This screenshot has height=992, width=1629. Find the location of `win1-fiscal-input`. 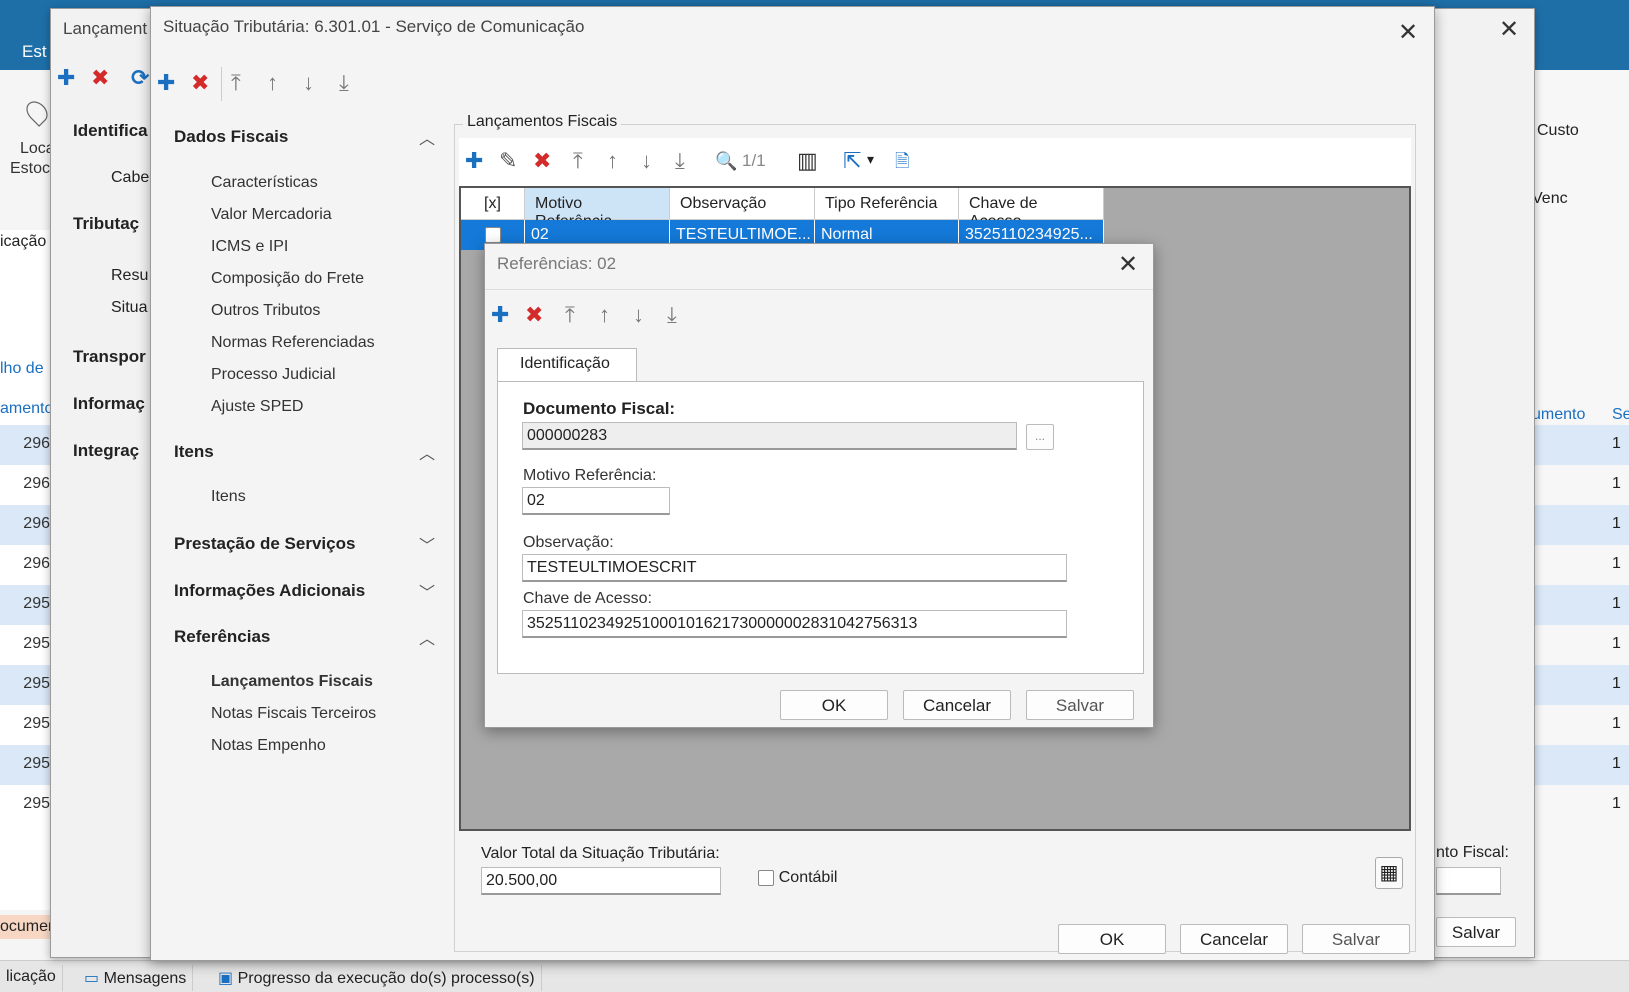

win1-fiscal-input is located at coordinates (1468, 881).